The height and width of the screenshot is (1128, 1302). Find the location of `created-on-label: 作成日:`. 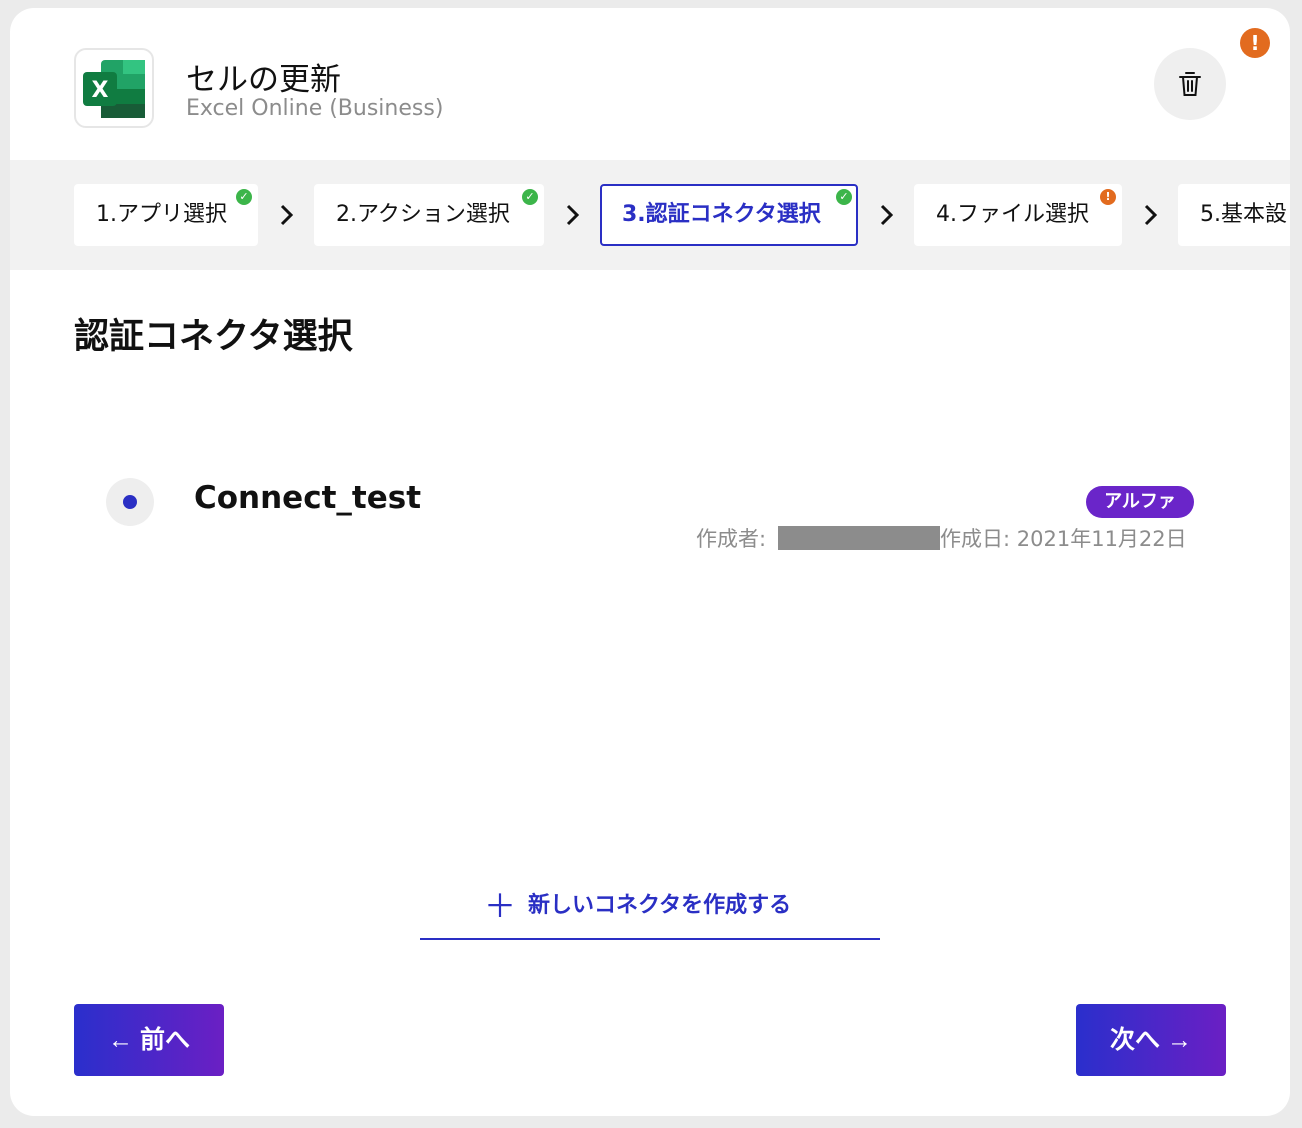

created-on-label: 作成日: is located at coordinates (975, 539).